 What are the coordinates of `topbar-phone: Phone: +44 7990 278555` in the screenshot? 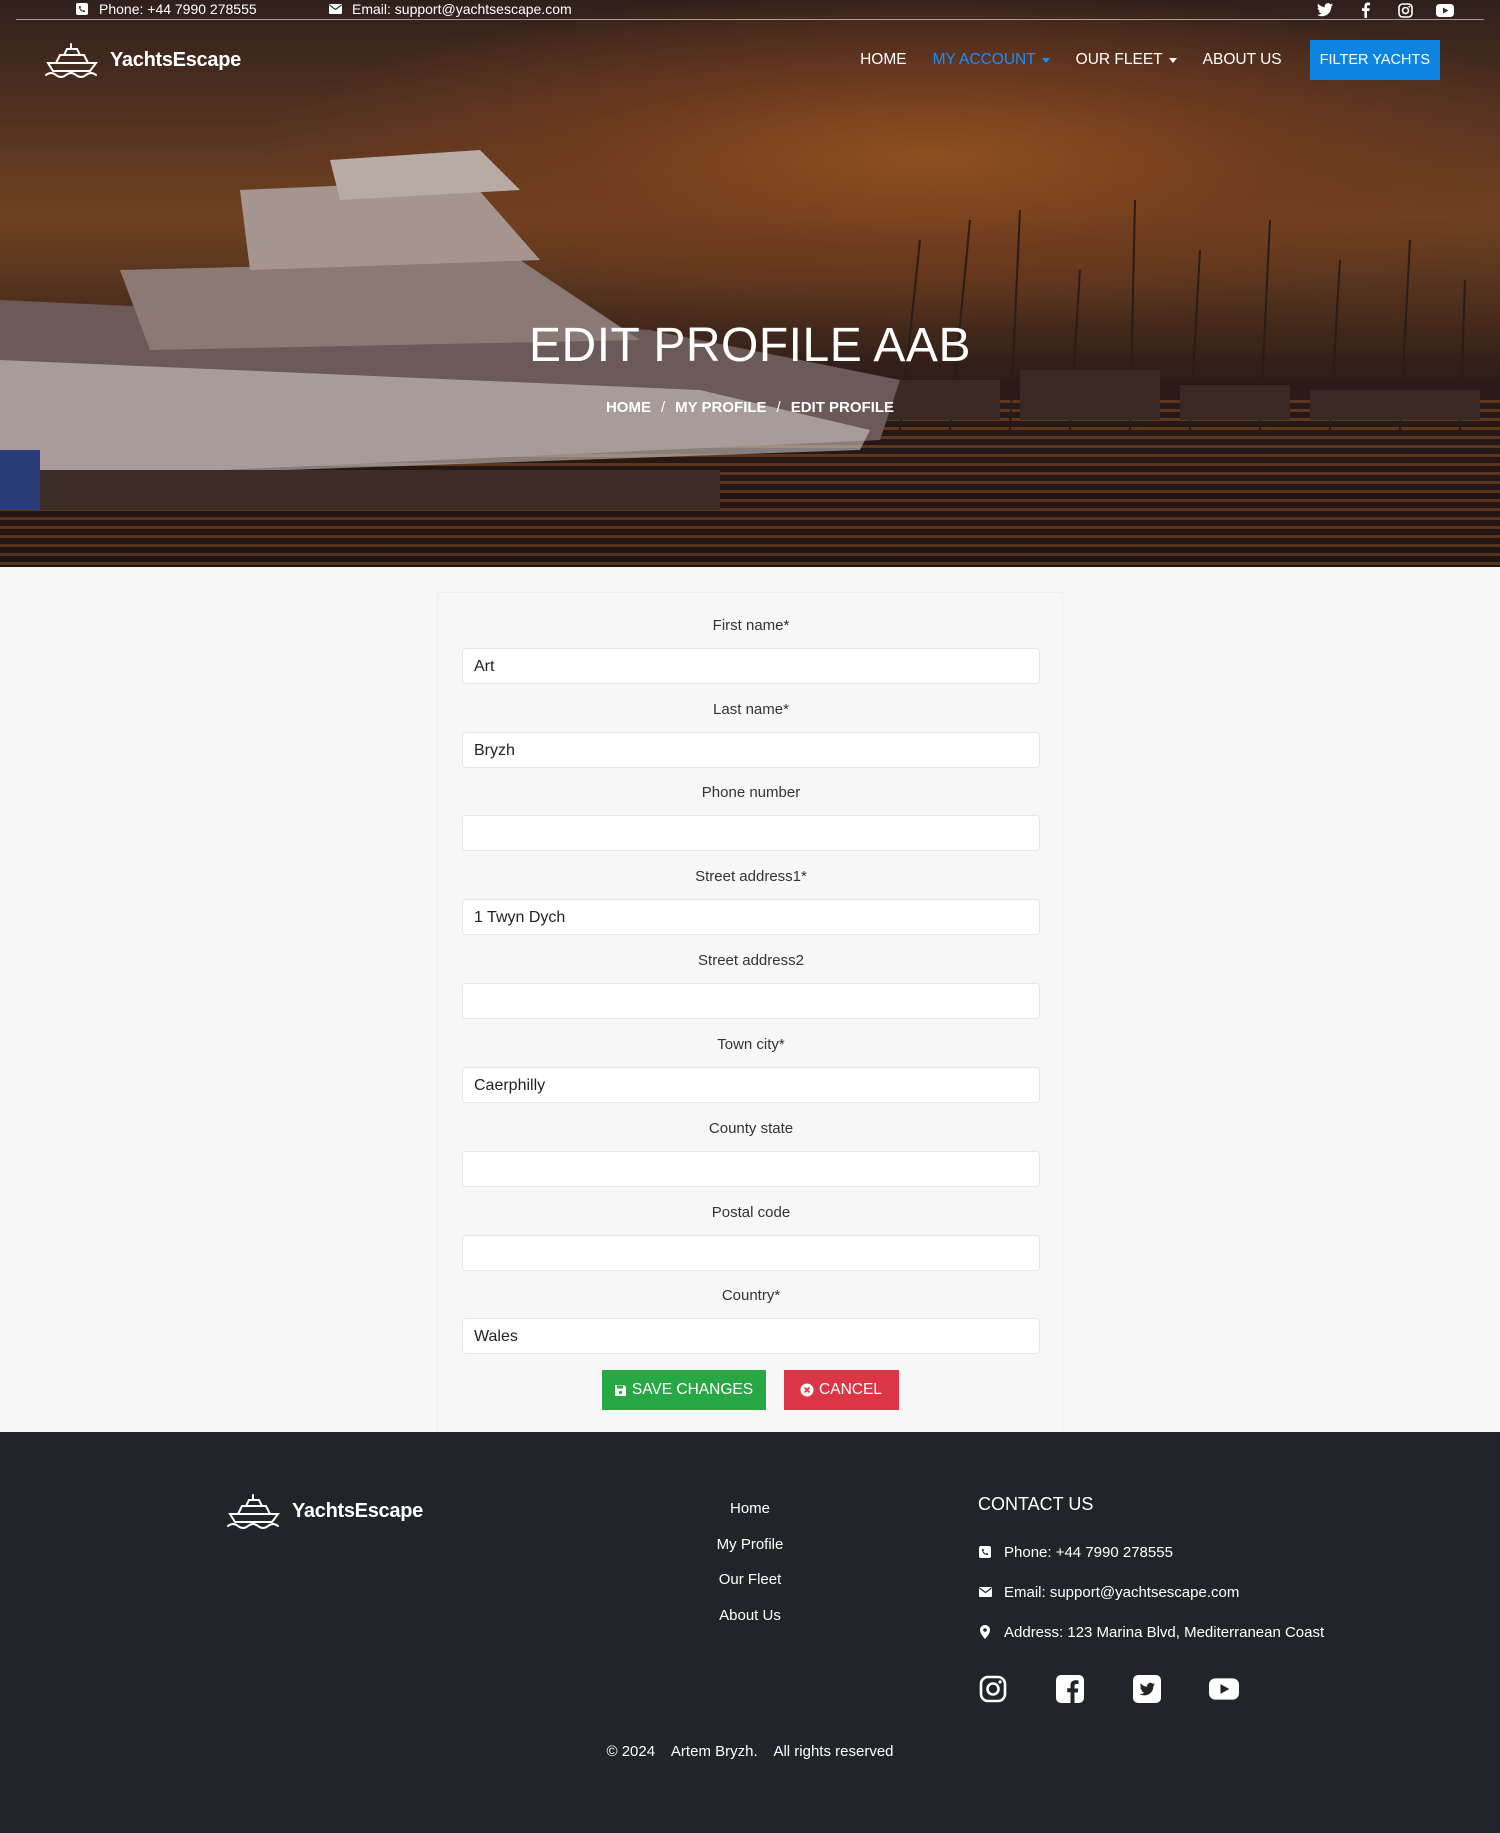 It's located at (166, 9).